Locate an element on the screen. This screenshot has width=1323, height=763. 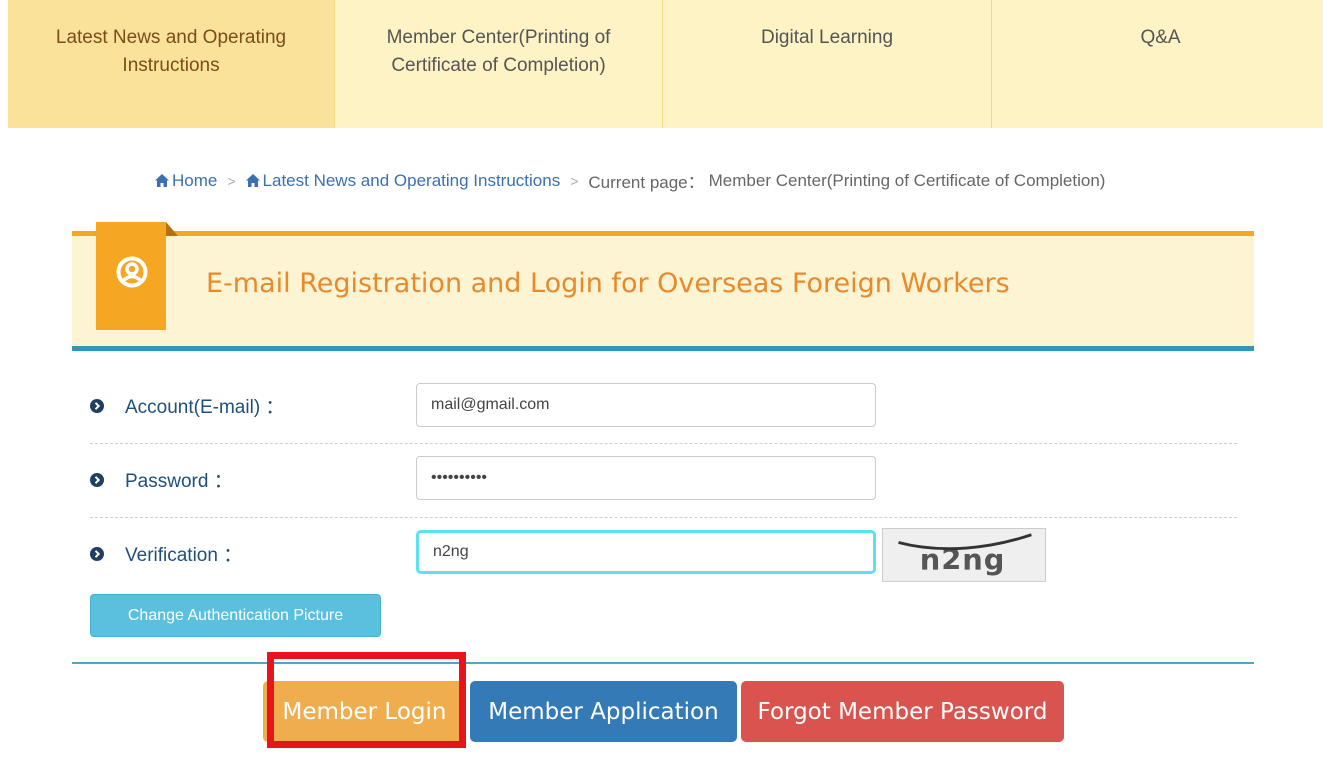
verification-input is located at coordinates (646, 552).